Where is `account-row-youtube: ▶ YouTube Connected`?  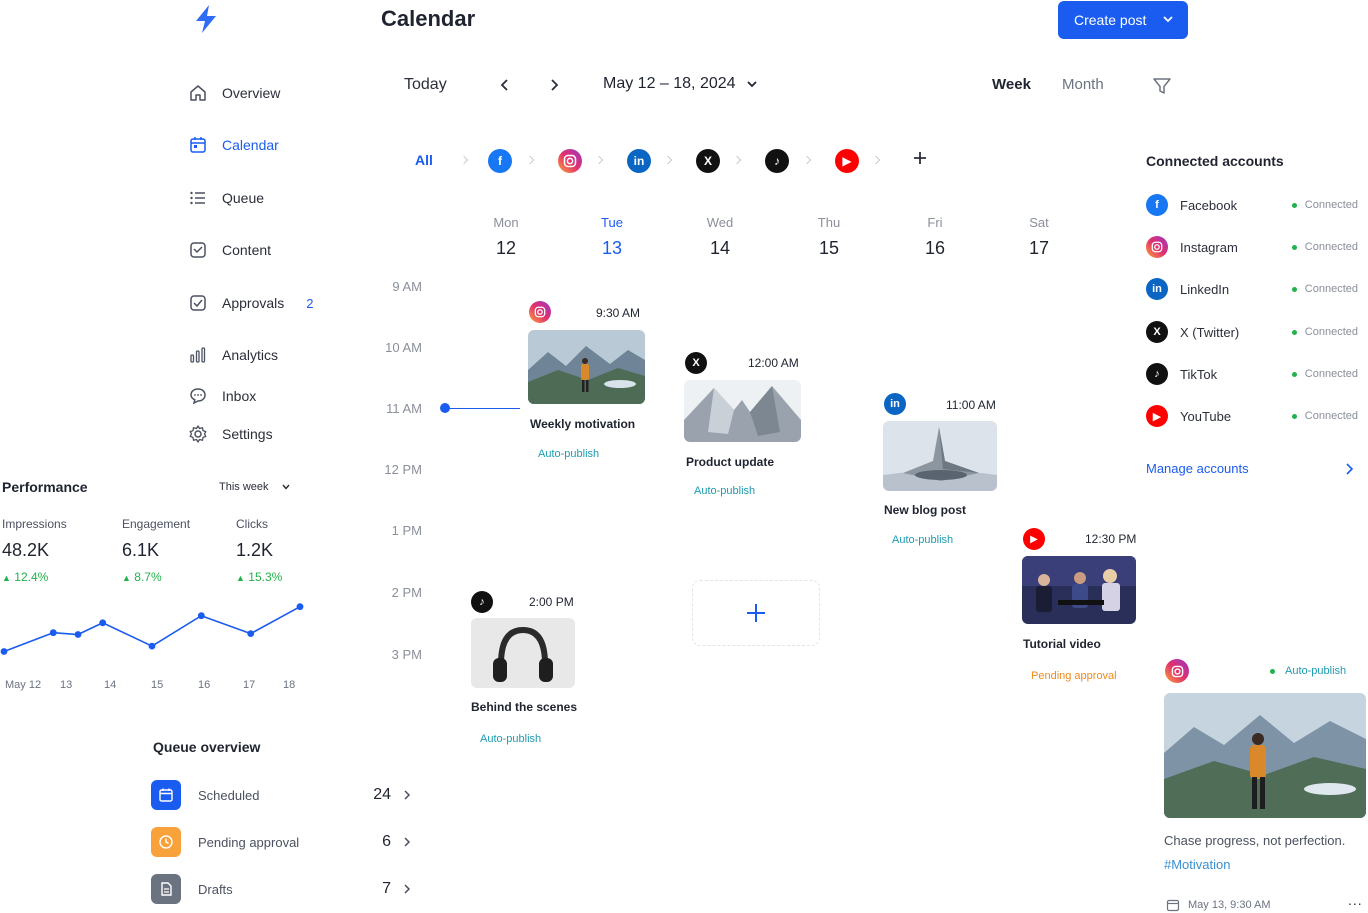 account-row-youtube: ▶ YouTube Connected is located at coordinates (1252, 416).